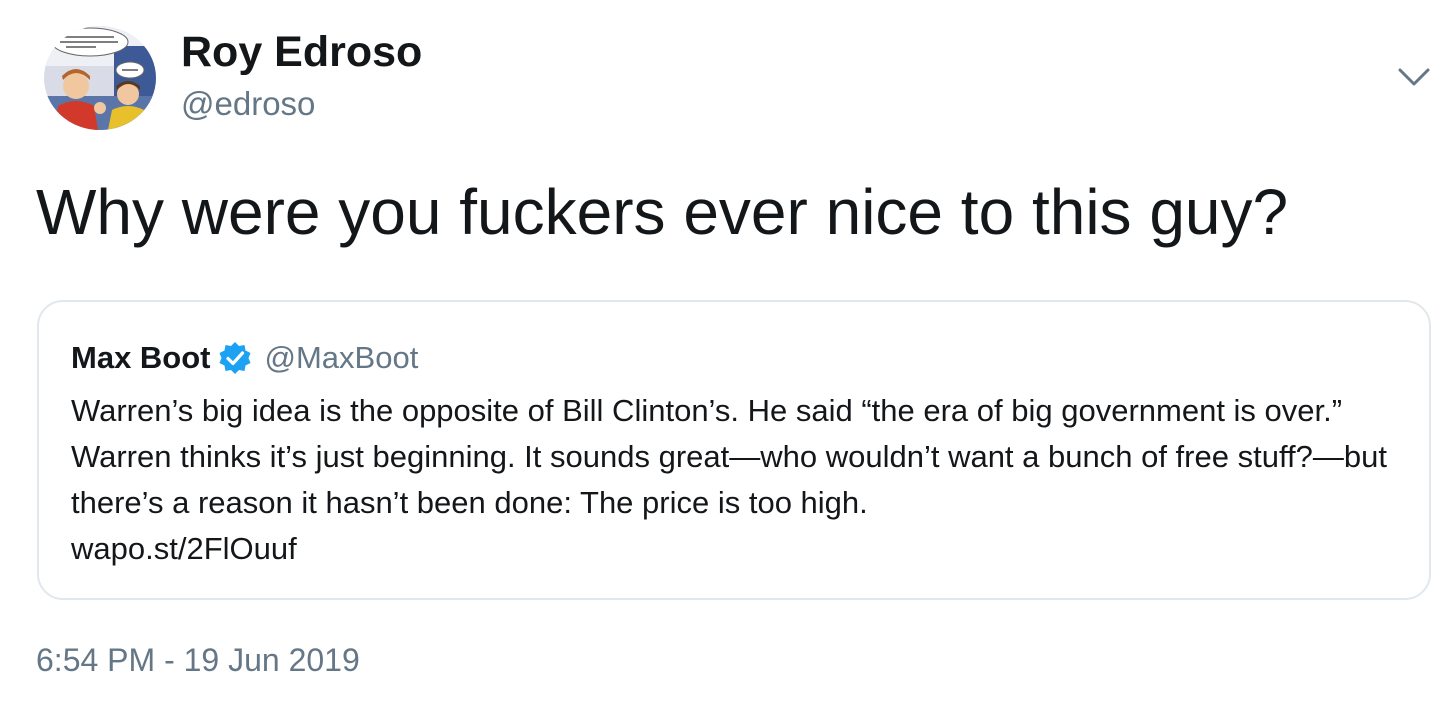 Image resolution: width=1456 pixels, height=711 pixels. I want to click on verified-badge-icon, so click(235, 358).